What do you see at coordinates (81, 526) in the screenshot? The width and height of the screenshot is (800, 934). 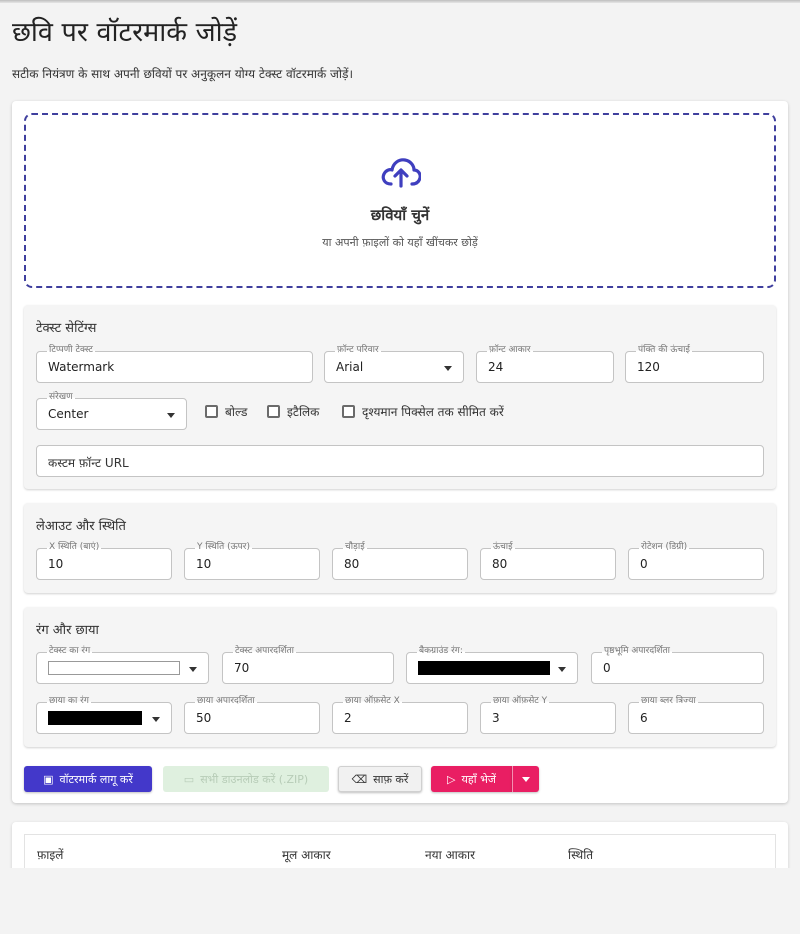 I see `layout-title: लेआउट और स्थिति` at bounding box center [81, 526].